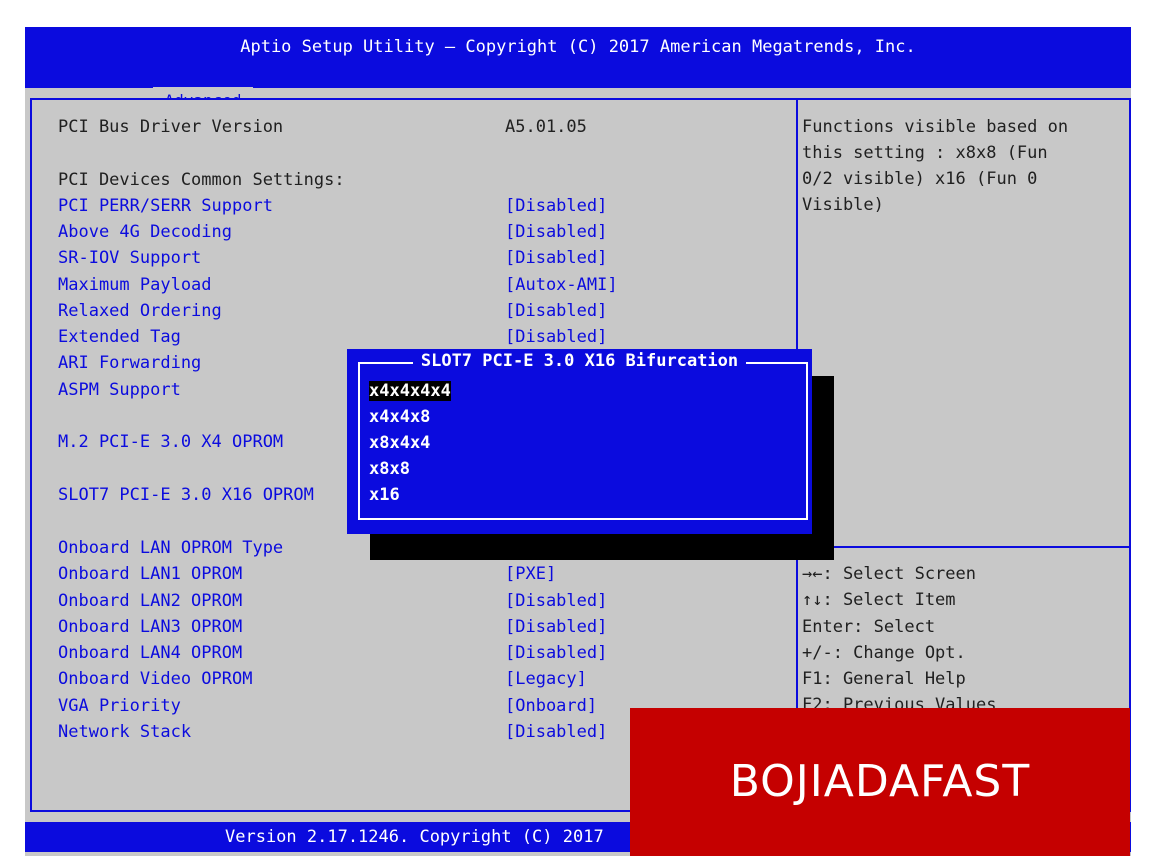 The image size is (1155, 856). What do you see at coordinates (389, 469) in the screenshot?
I see `option-x8x8: x8x8` at bounding box center [389, 469].